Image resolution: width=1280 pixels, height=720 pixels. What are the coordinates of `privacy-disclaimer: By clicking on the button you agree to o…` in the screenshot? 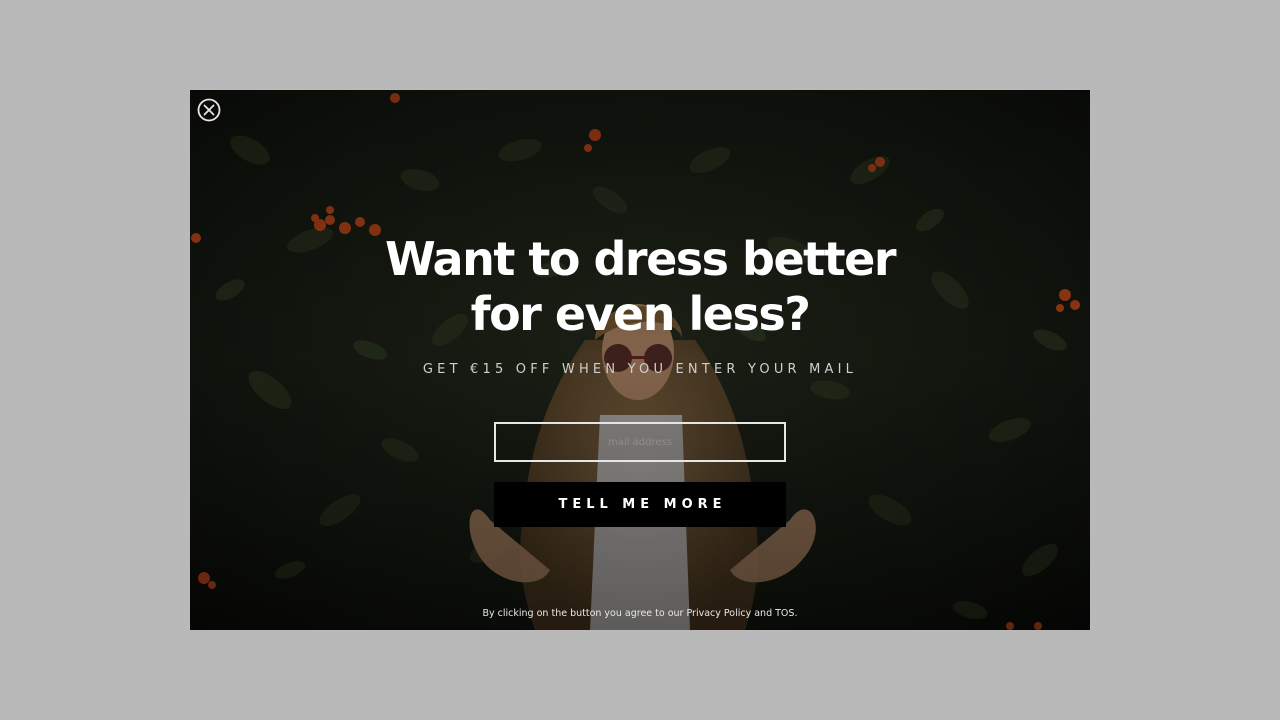 It's located at (640, 613).